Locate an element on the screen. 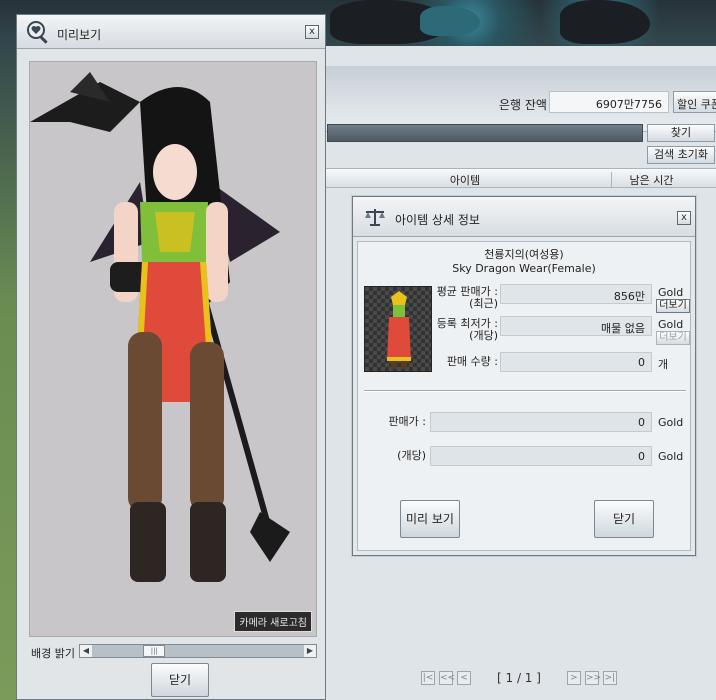  prev-page-button: < is located at coordinates (464, 678).